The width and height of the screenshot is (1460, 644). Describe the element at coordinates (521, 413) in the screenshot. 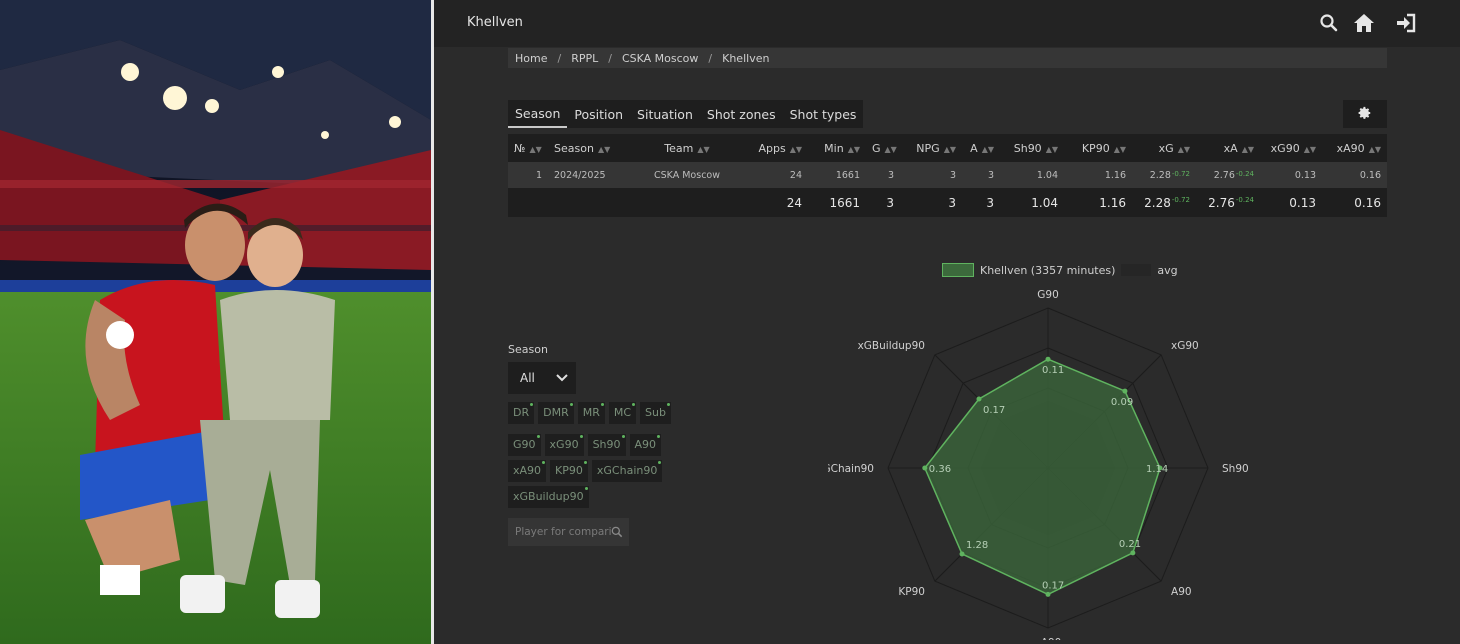

I see `chip-position: DR` at that location.